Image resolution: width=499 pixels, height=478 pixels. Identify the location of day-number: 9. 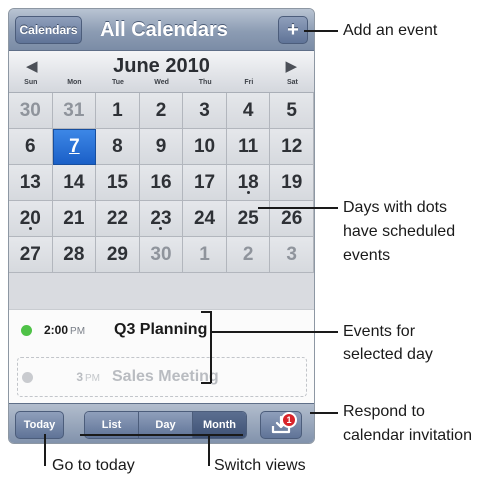
(161, 146).